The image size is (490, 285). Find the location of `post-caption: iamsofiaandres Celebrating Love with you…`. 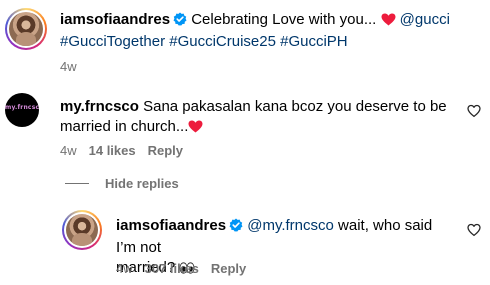

post-caption: iamsofiaandres Celebrating Love with you… is located at coordinates (270, 31).